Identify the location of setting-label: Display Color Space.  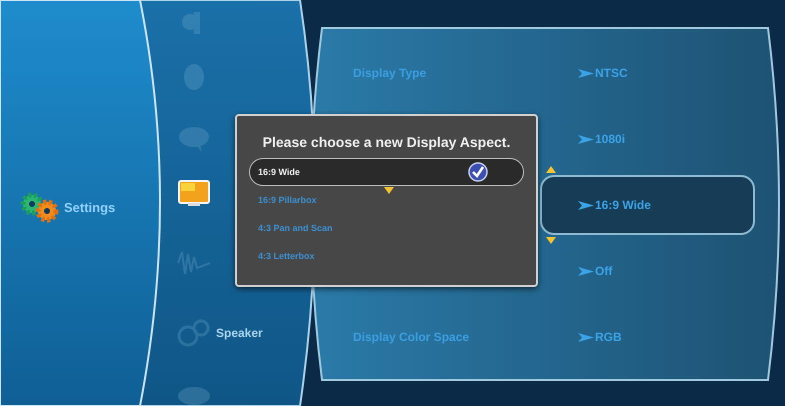
(411, 337).